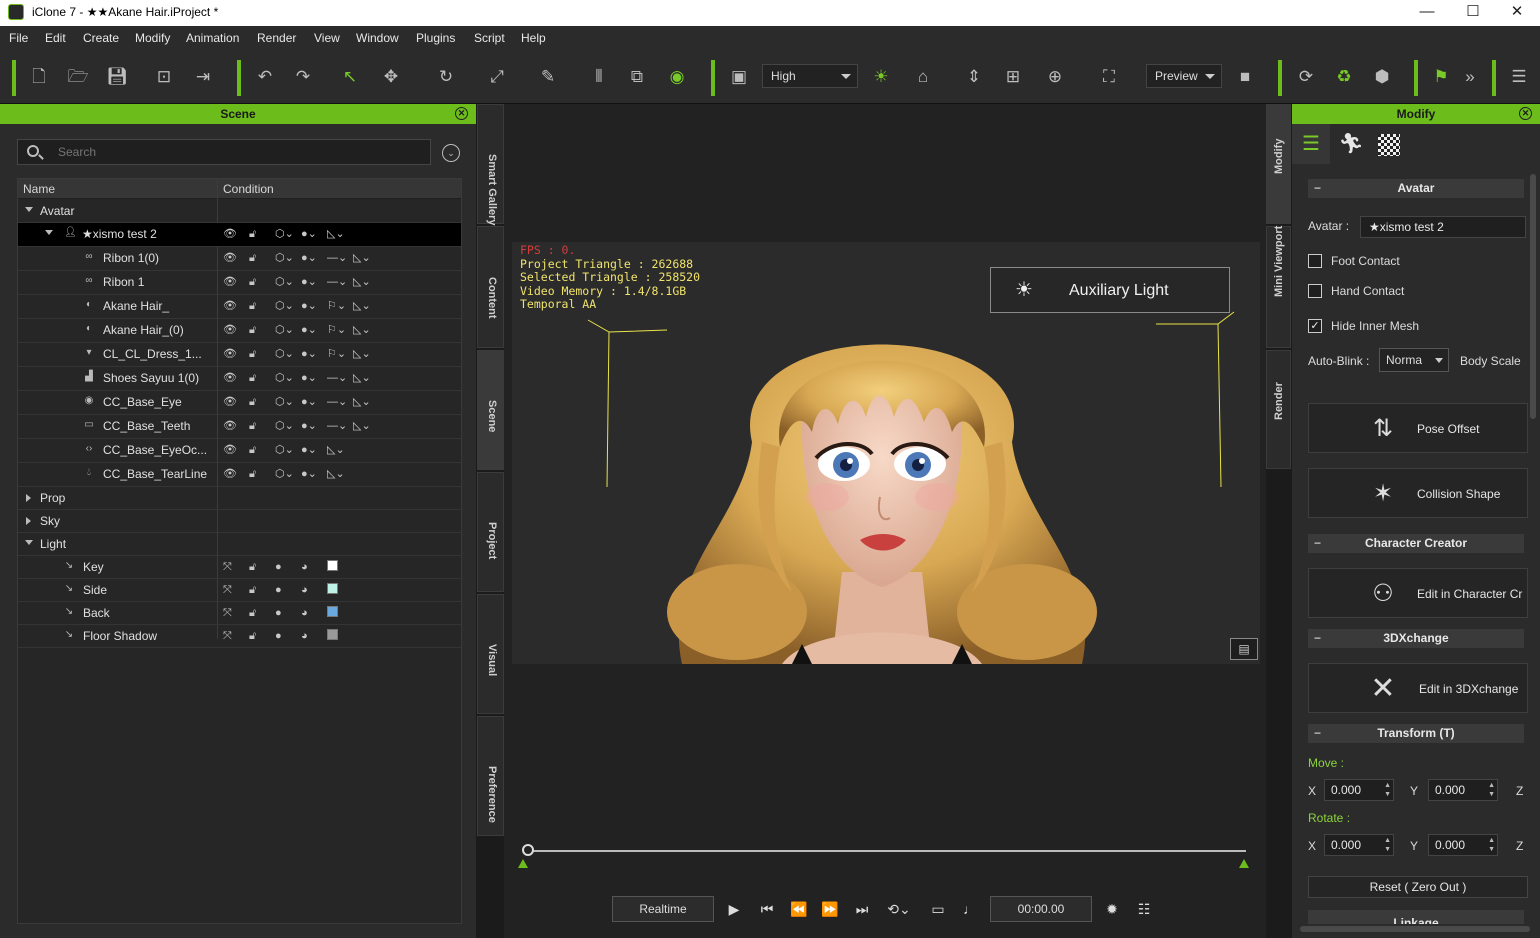 The image size is (1540, 938). I want to click on home-camera-icon: ⌂, so click(923, 77).